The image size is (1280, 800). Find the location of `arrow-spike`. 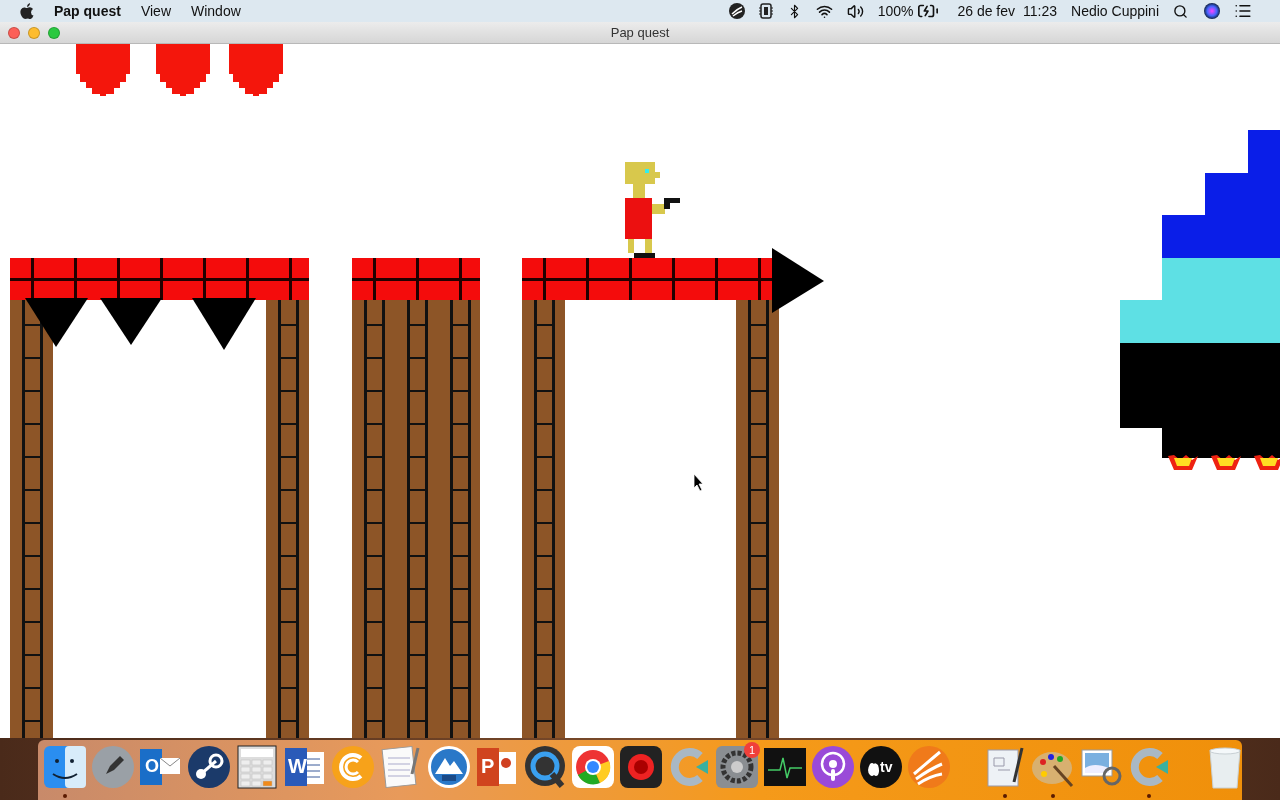

arrow-spike is located at coordinates (798, 280).